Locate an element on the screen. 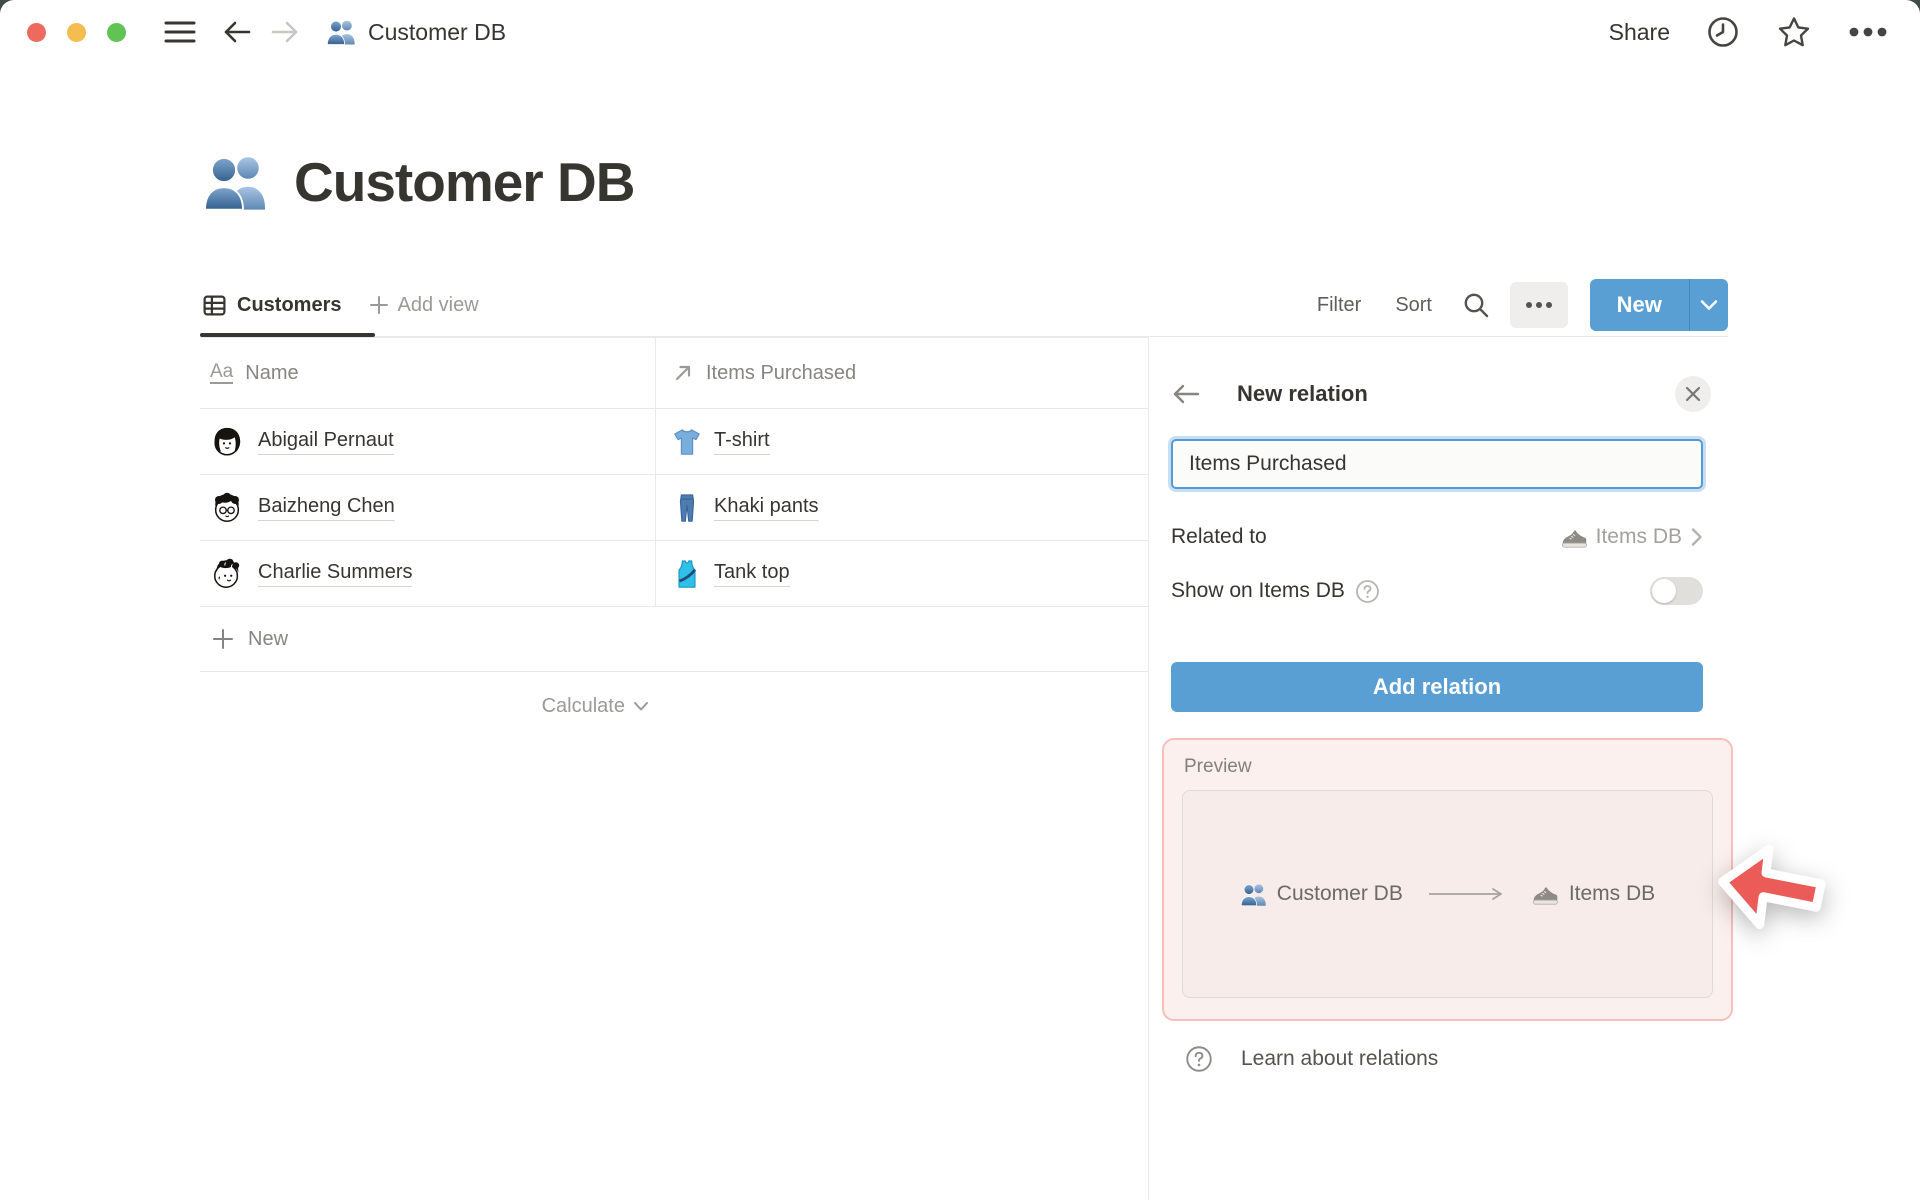 The height and width of the screenshot is (1200, 1920). panel-title: New relation is located at coordinates (1302, 393).